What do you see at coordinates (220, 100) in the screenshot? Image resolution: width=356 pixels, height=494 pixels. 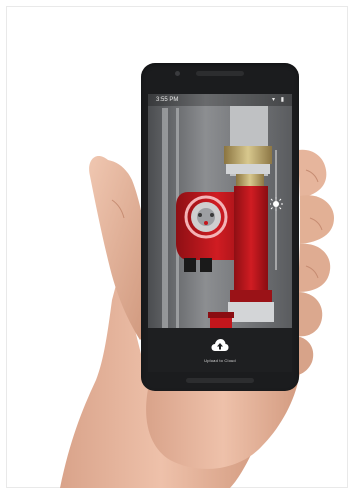 I see `status-bar: 3:55 PM ▾ ▮` at bounding box center [220, 100].